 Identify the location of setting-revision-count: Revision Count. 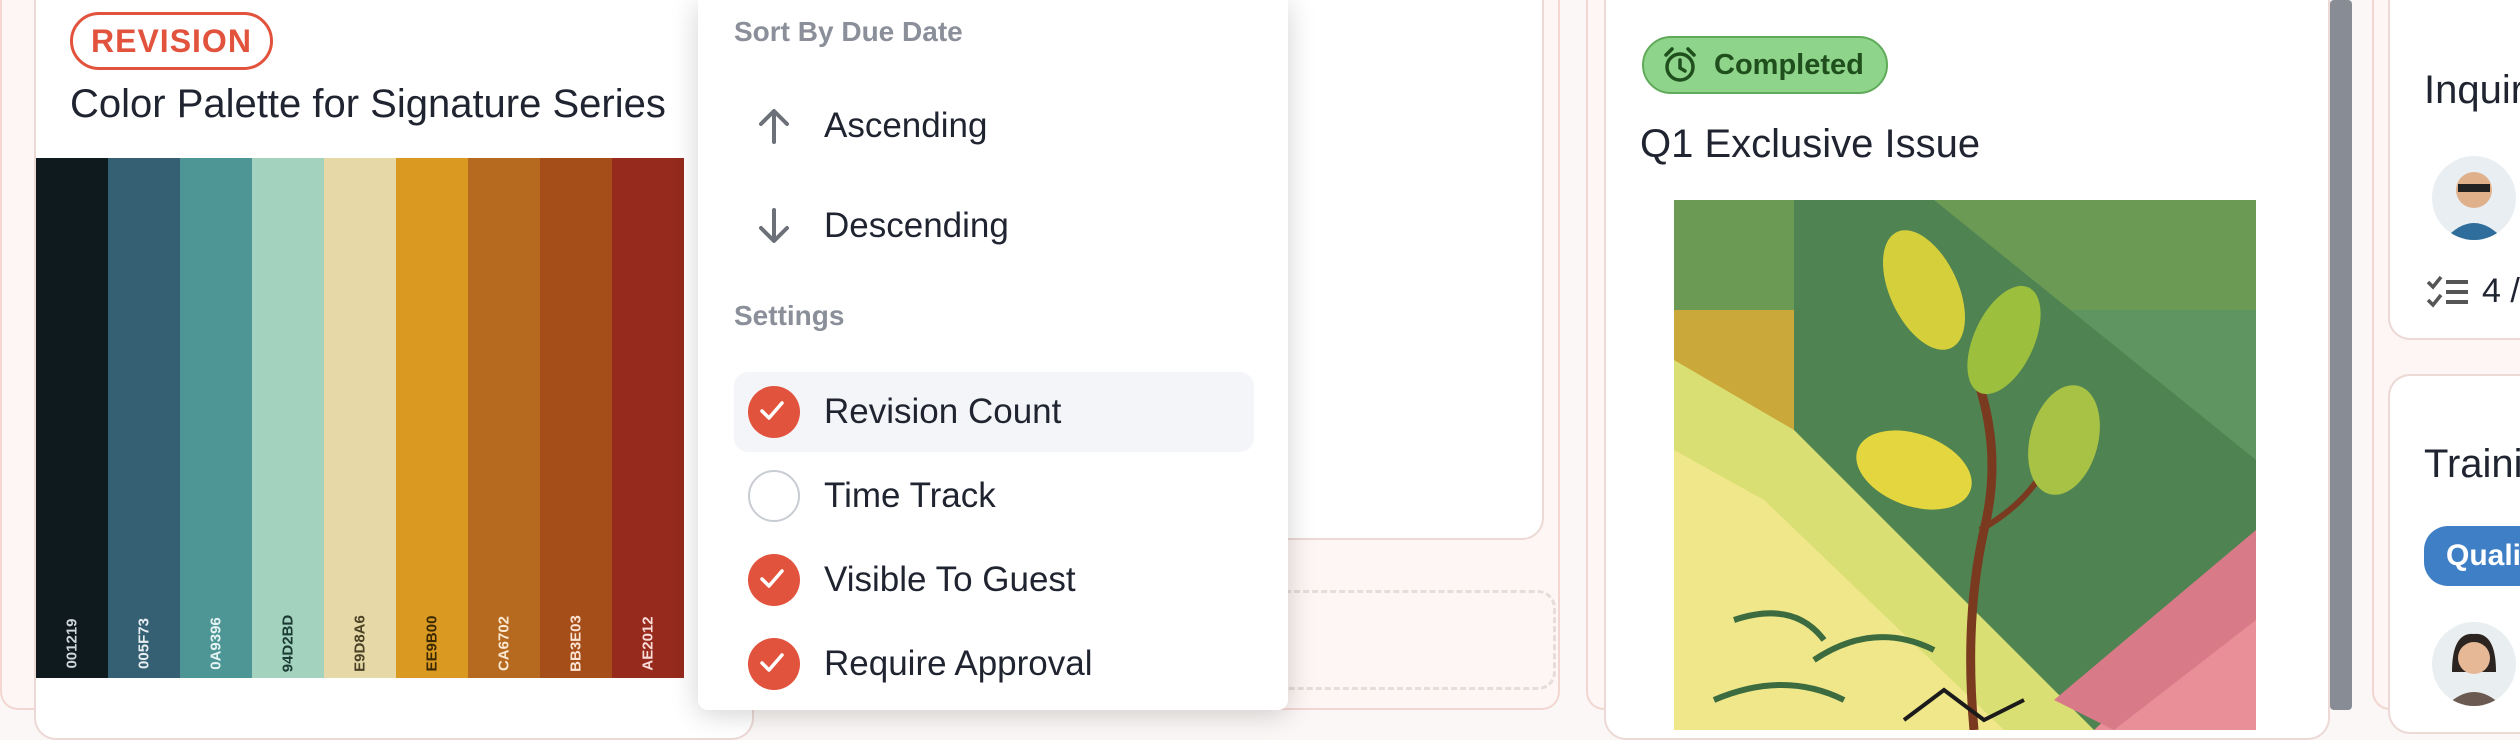
(994, 412).